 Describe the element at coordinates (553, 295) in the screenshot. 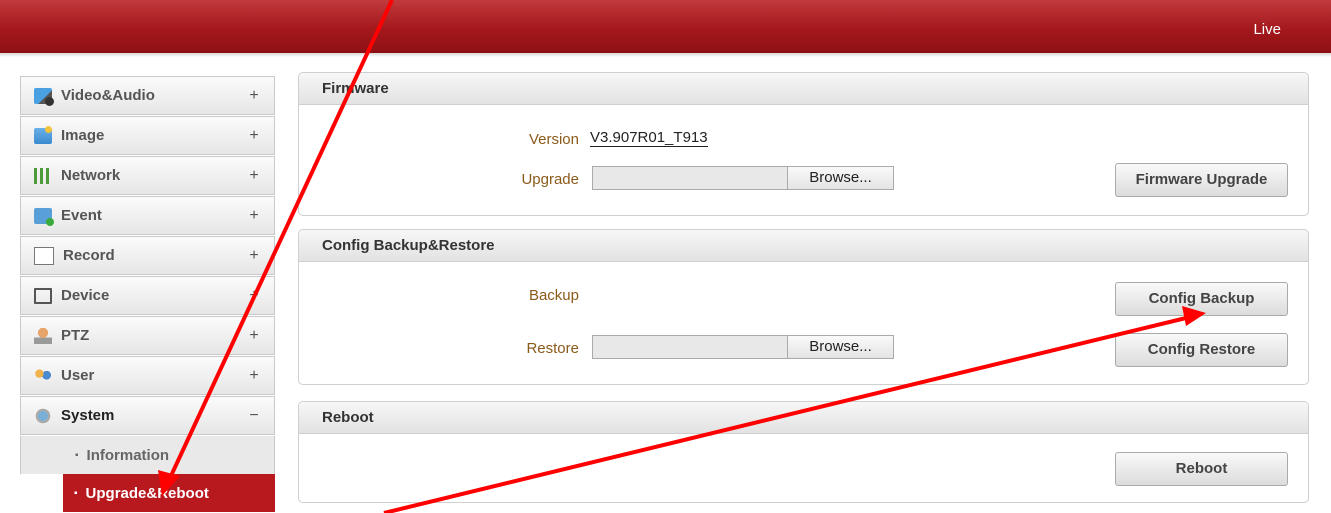

I see `backup-label: Backup` at that location.